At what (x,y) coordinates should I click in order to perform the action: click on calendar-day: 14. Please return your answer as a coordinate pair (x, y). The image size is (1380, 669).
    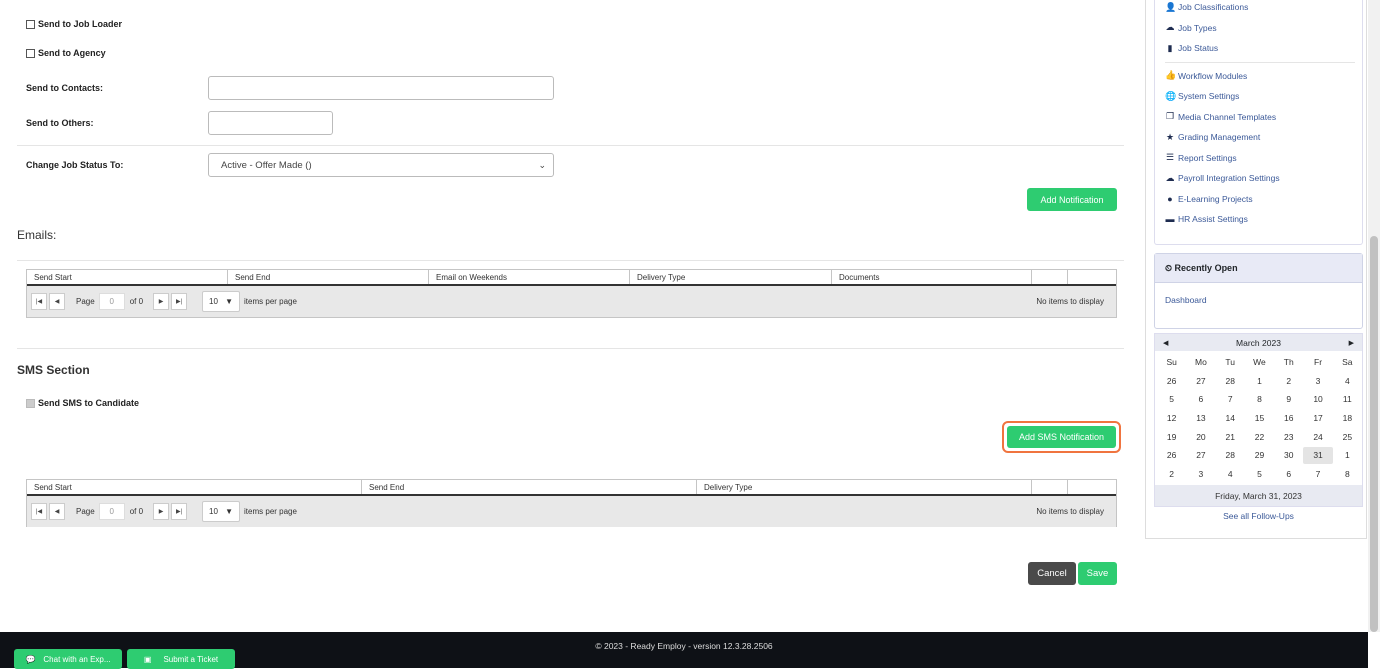
    Looking at the image, I should click on (1230, 418).